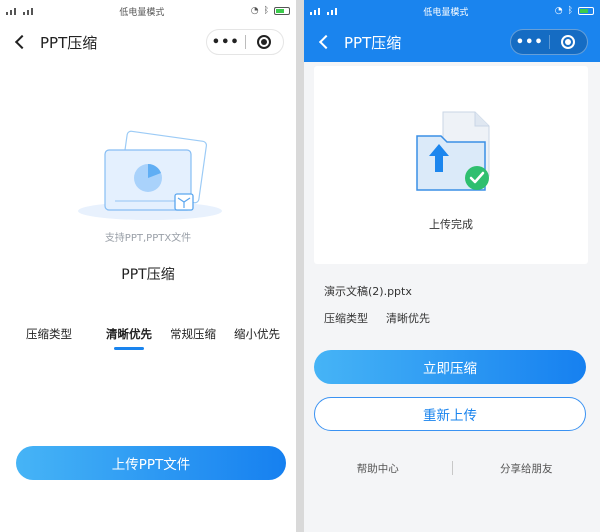  I want to click on compression-type-value: 清晰优先, so click(408, 318).